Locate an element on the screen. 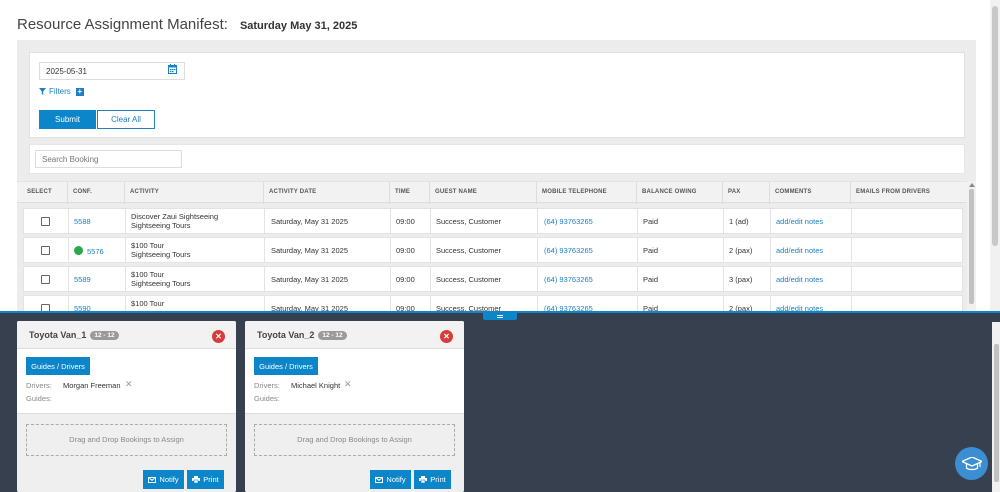  activity-name: Discover Zaui Sightseeing is located at coordinates (175, 216).